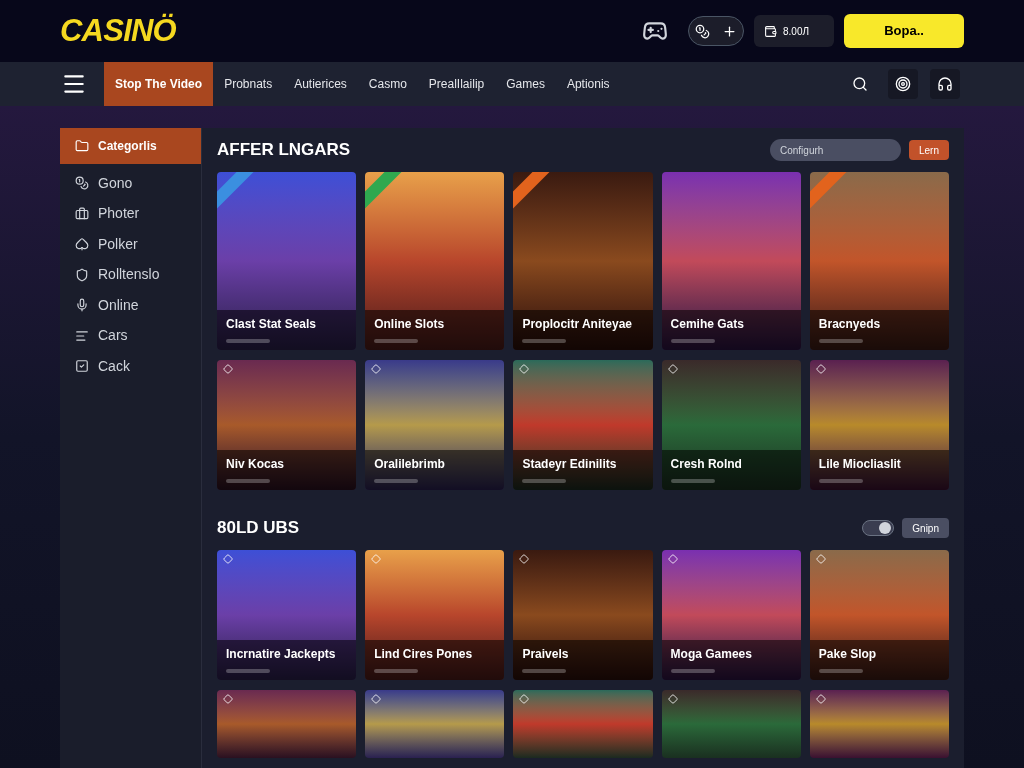  Describe the element at coordinates (118, 244) in the screenshot. I see `category-label: Polker` at that location.